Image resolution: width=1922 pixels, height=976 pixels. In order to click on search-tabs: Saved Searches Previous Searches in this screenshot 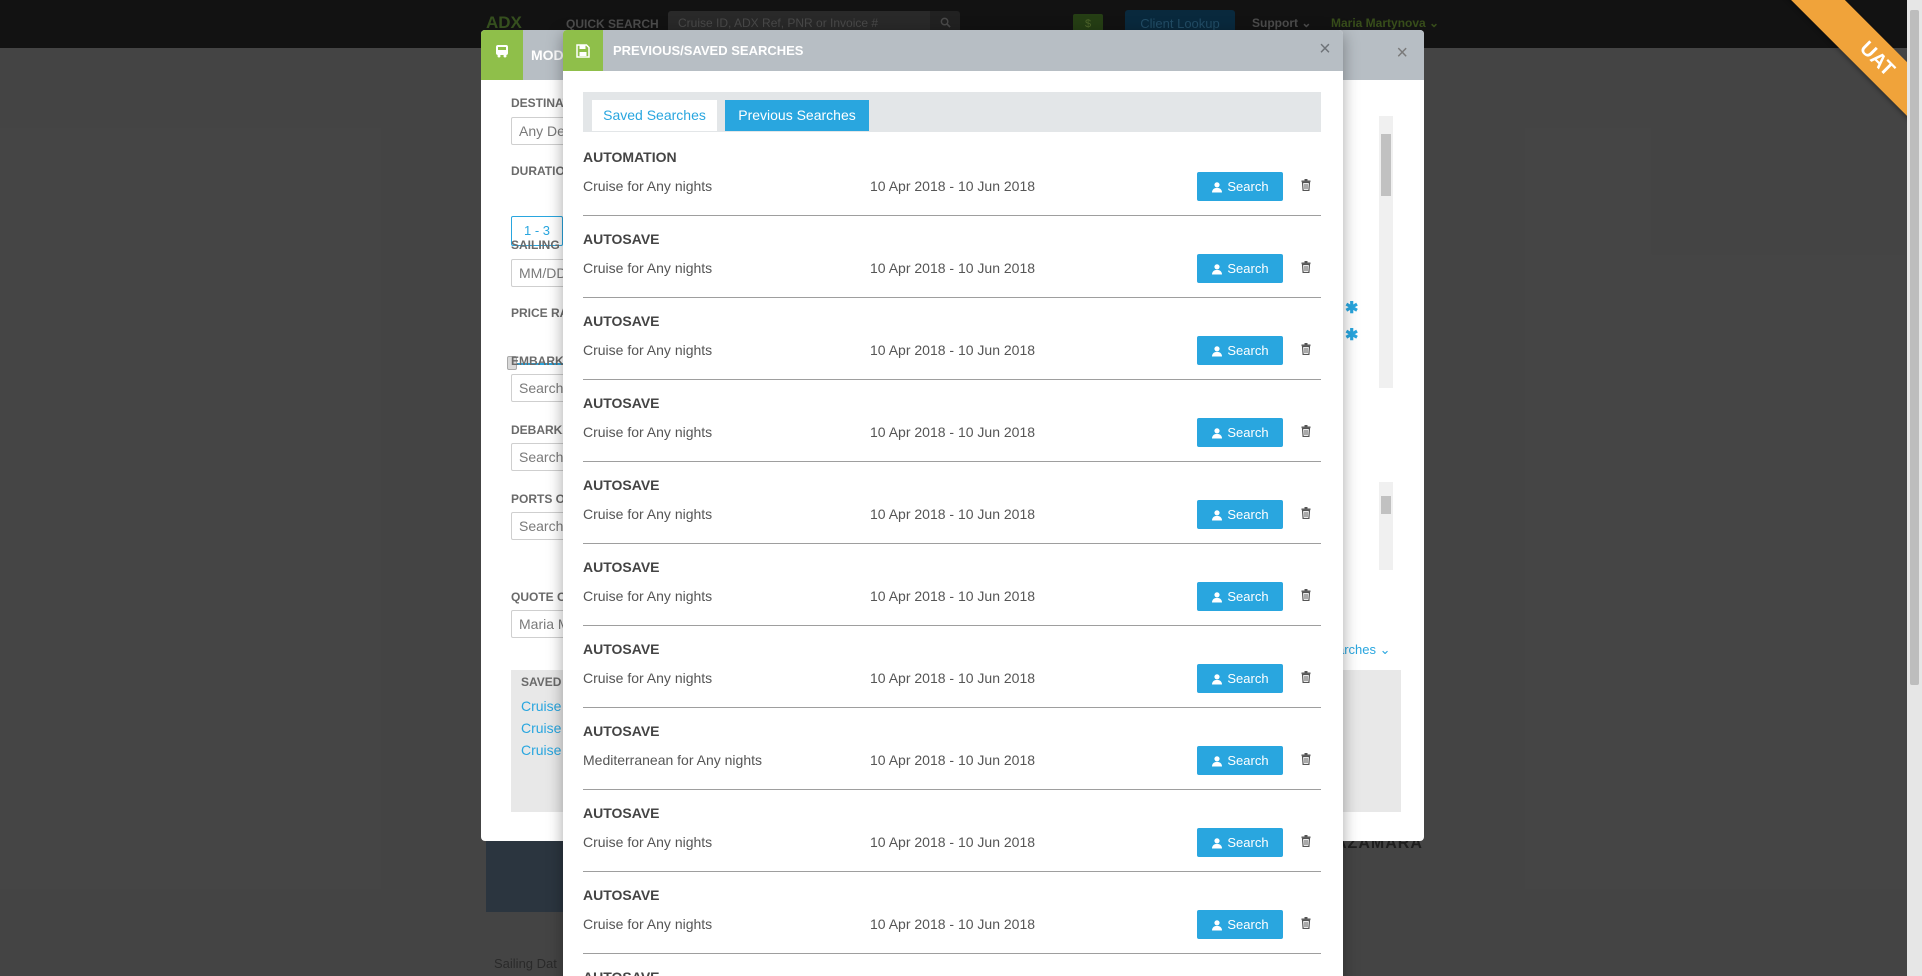, I will do `click(952, 112)`.